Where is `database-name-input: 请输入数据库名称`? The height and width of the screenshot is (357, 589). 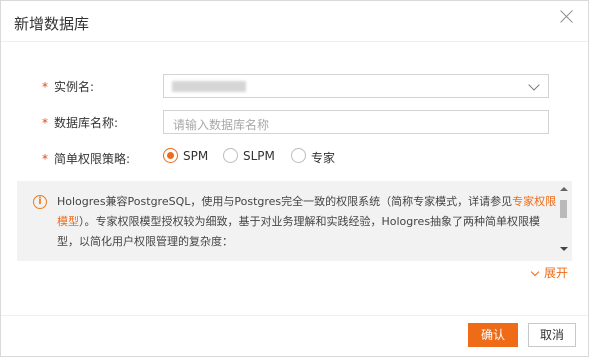 database-name-input: 请输入数据库名称 is located at coordinates (356, 122).